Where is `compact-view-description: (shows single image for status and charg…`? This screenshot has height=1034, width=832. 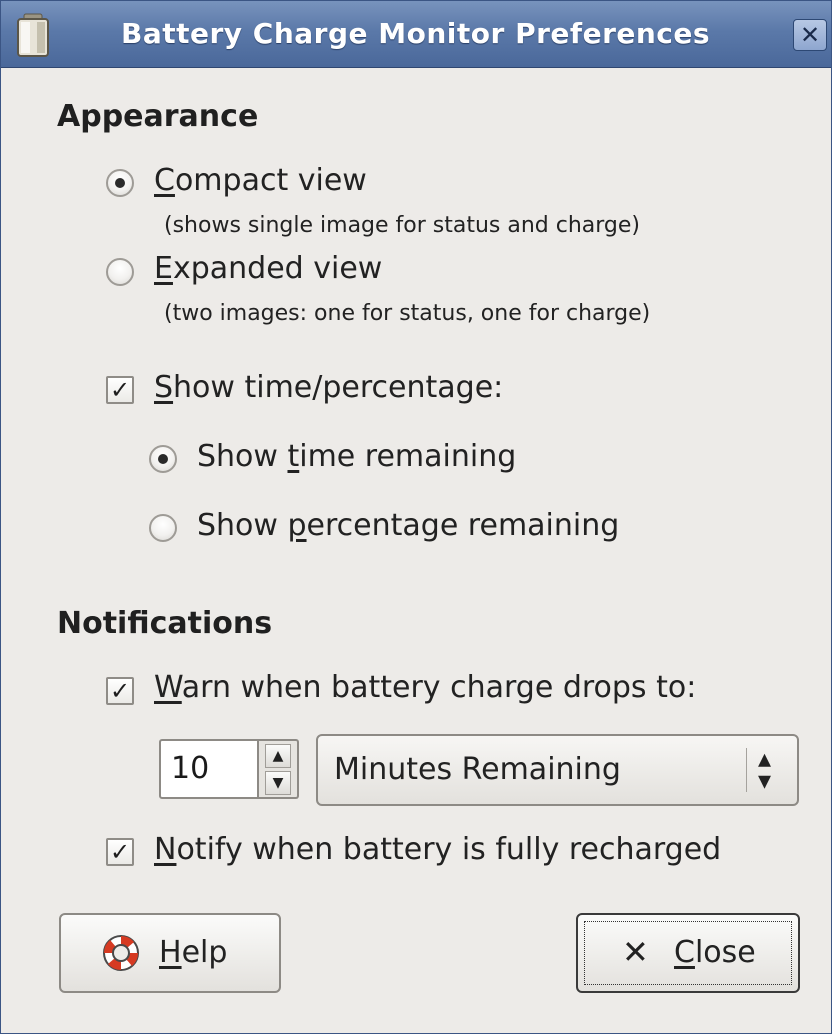
compact-view-description: (shows single image for status and charg… is located at coordinates (402, 225).